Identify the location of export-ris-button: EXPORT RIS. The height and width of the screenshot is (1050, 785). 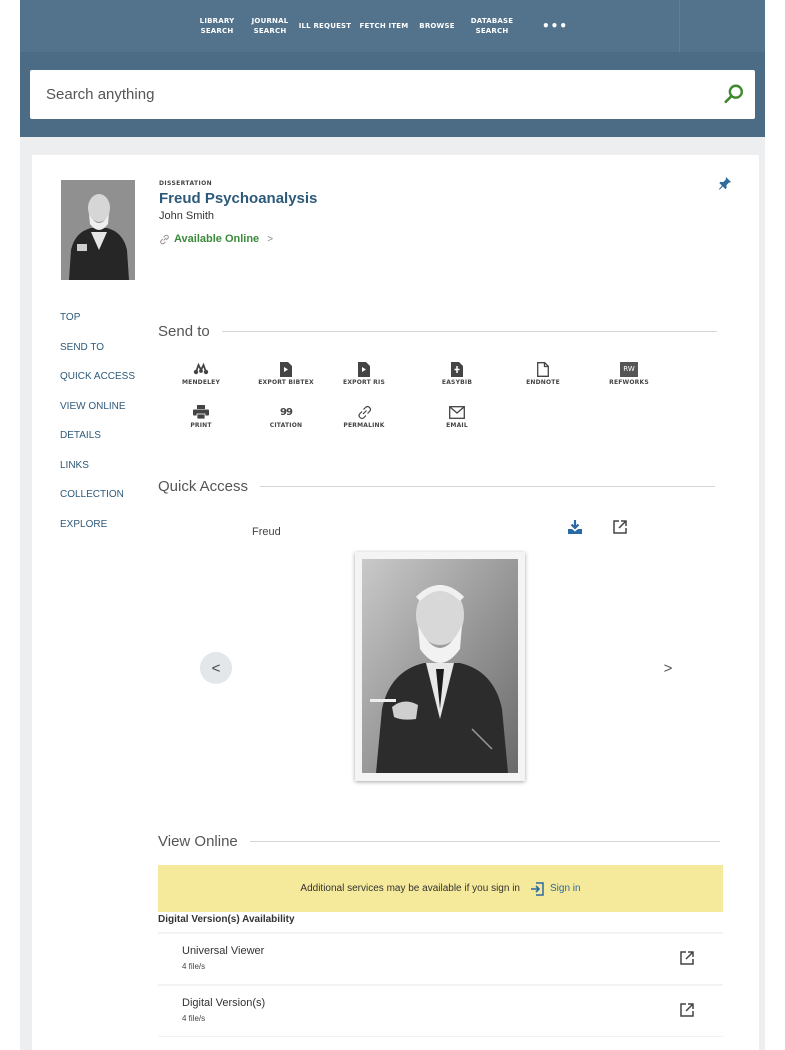
(364, 373).